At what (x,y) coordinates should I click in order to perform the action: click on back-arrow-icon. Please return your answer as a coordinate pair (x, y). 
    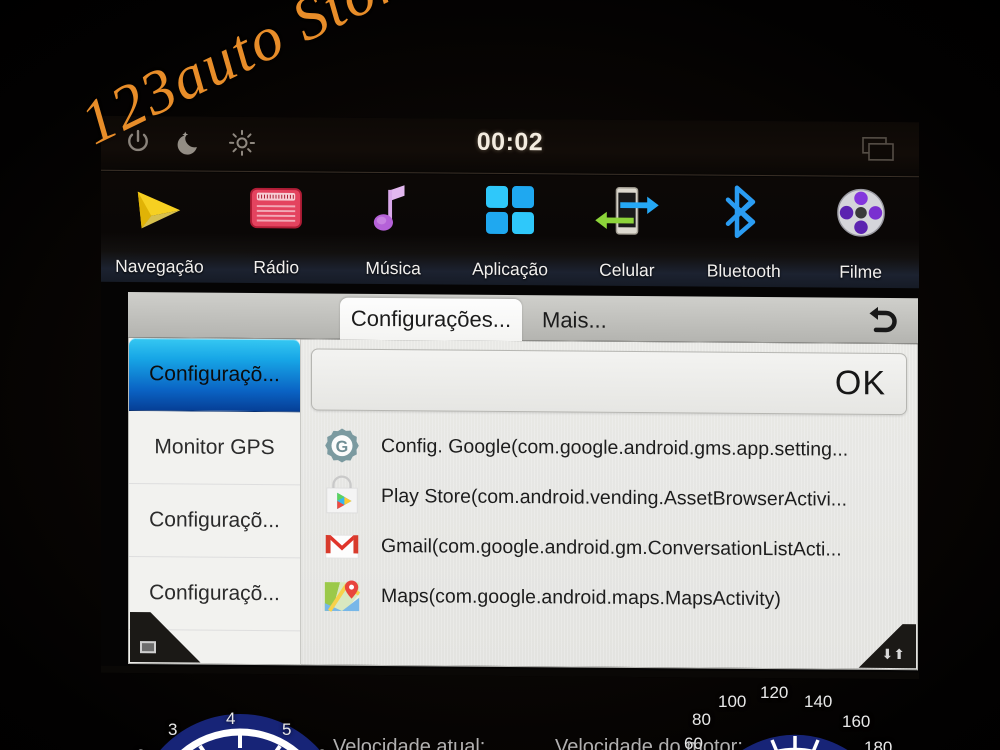
    Looking at the image, I should click on (881, 321).